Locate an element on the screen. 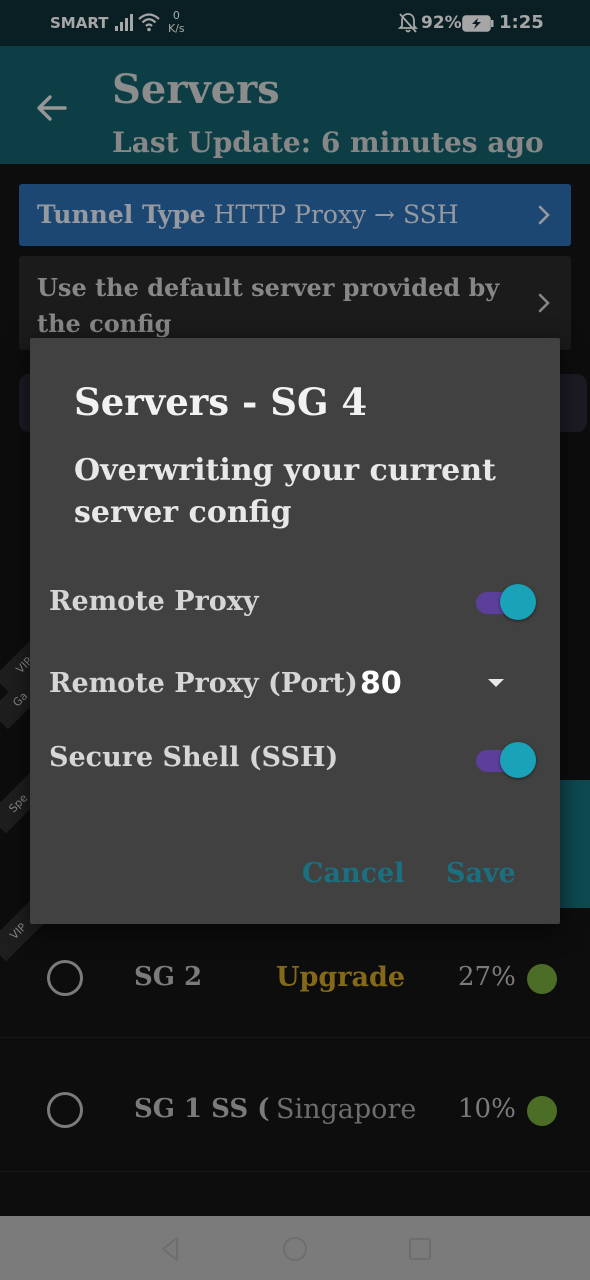 This screenshot has width=590, height=1280. dialog-message: Overwriting your current server config is located at coordinates (285, 491).